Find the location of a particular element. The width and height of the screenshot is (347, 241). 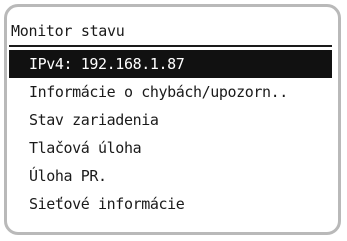

menu-item-device-status: Stav zariadenia is located at coordinates (170, 120).